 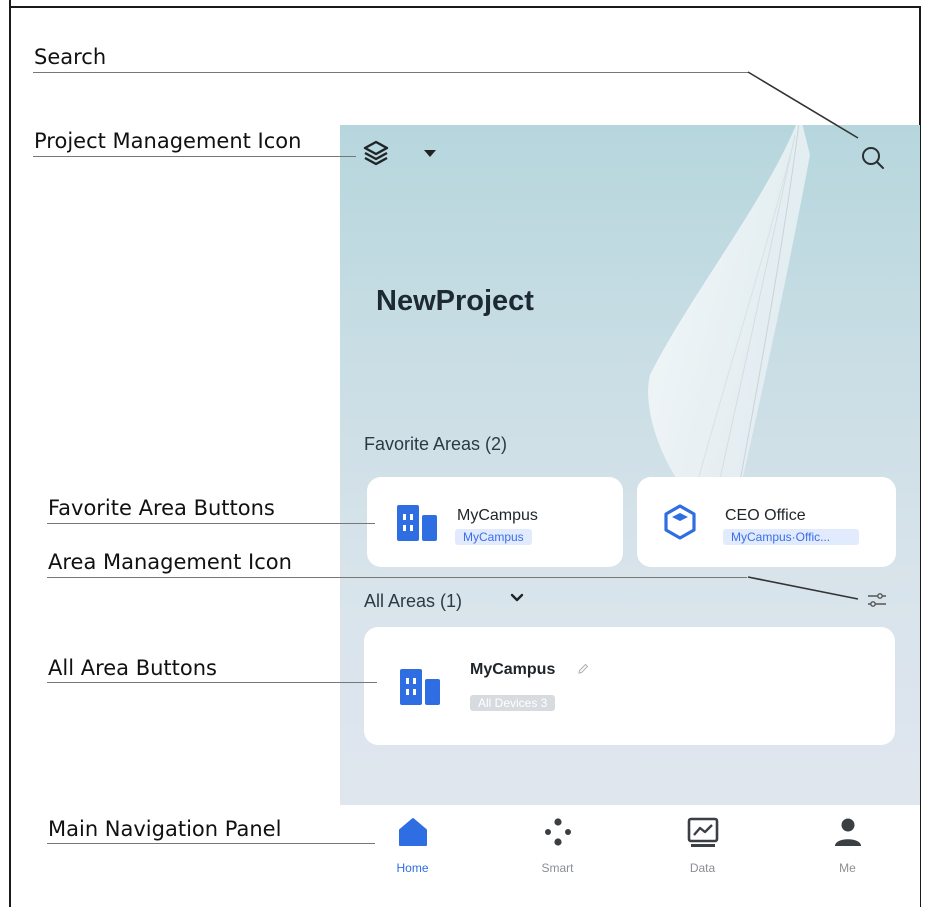 What do you see at coordinates (557, 832) in the screenshot?
I see `smart-dots-icon` at bounding box center [557, 832].